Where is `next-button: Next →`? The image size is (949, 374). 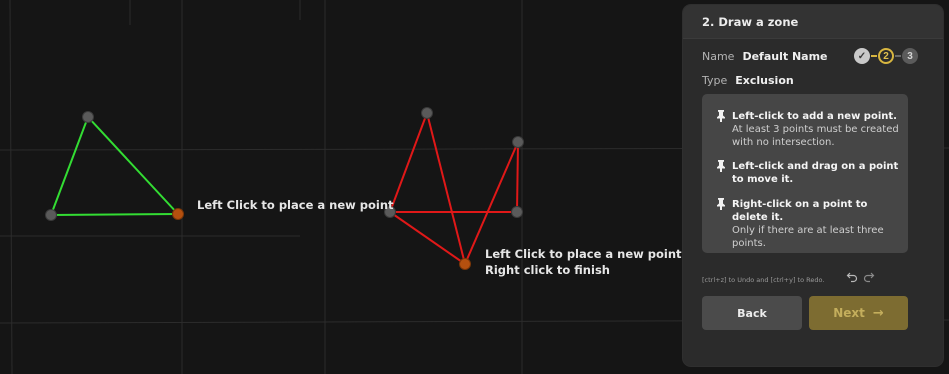 next-button: Next → is located at coordinates (858, 313).